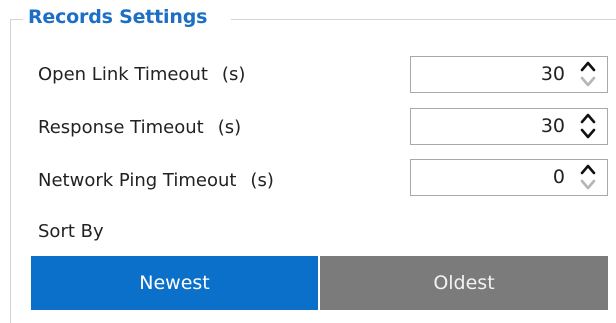 The width and height of the screenshot is (616, 323). I want to click on open-link-timeout-spin-buttons, so click(588, 74).